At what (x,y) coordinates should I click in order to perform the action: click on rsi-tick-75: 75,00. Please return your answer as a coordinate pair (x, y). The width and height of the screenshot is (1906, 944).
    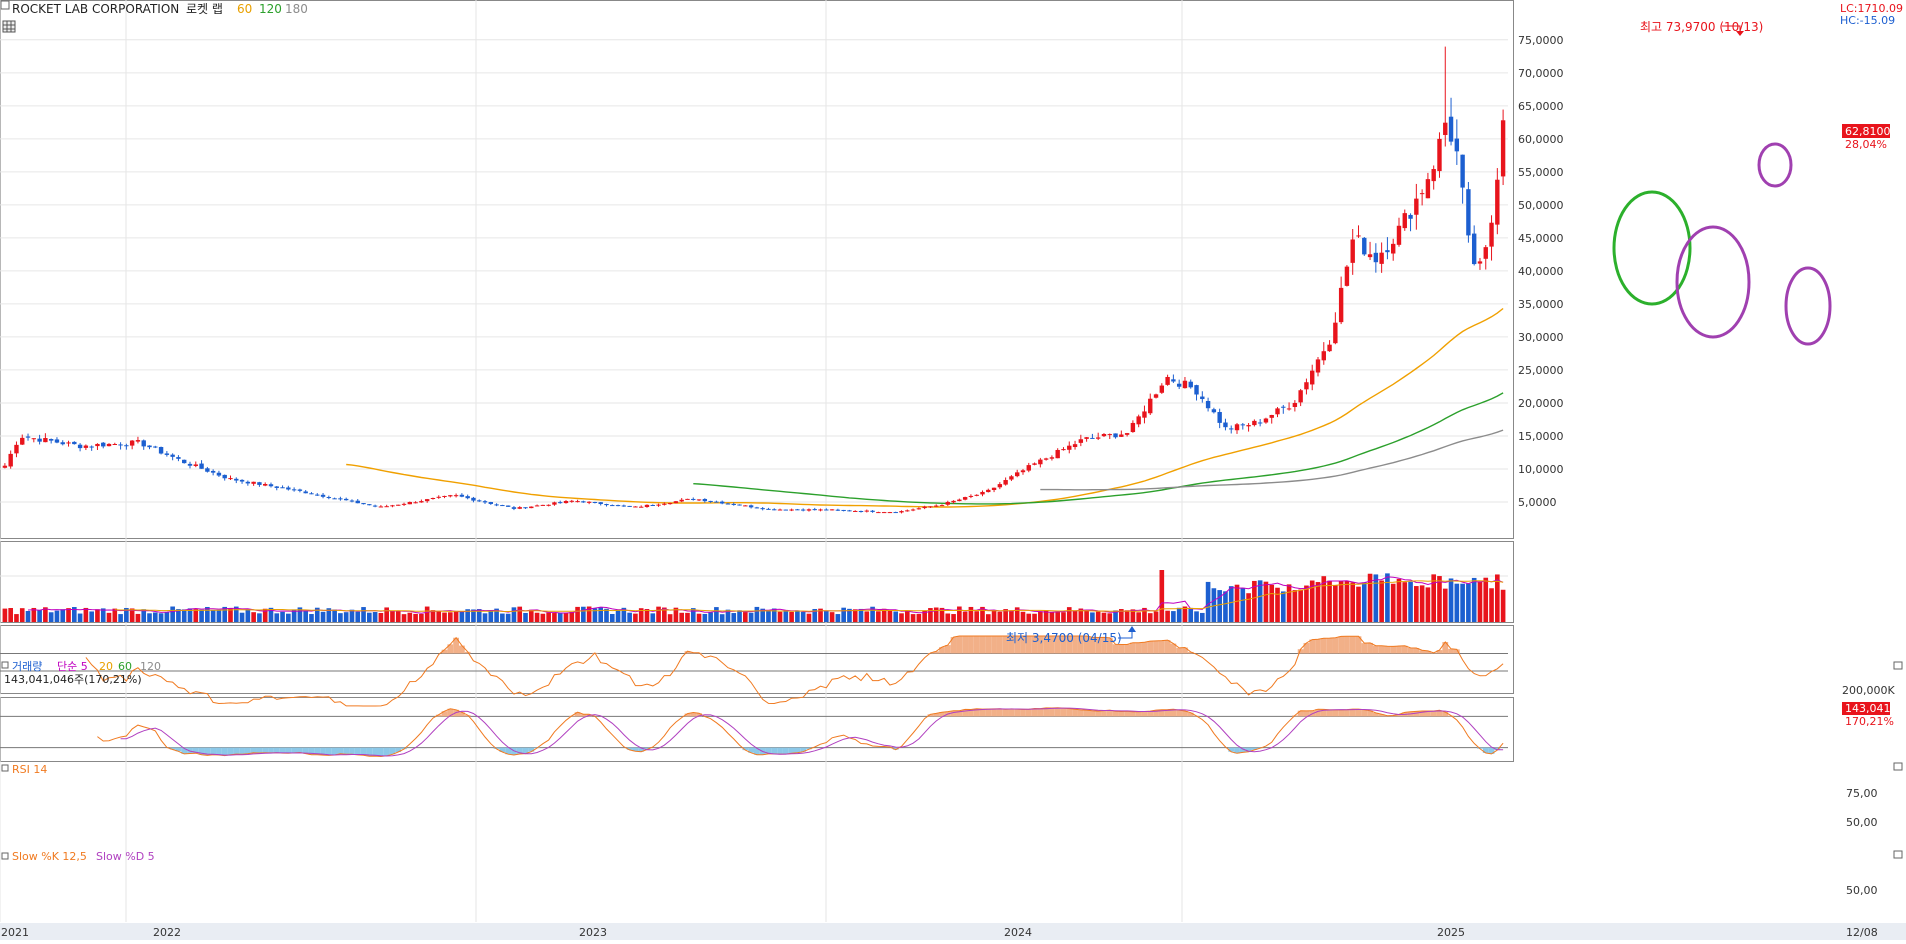
    Looking at the image, I should click on (1862, 793).